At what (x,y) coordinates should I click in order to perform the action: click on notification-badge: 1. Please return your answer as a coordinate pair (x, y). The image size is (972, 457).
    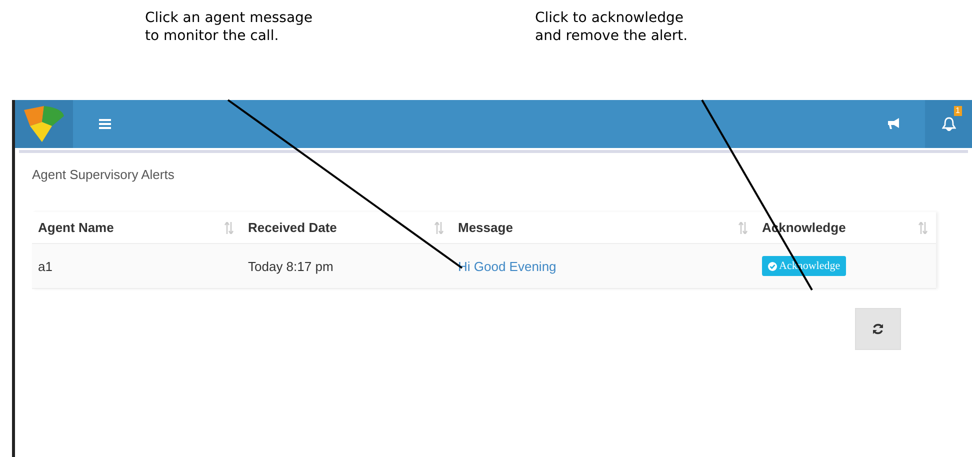
    Looking at the image, I should click on (958, 111).